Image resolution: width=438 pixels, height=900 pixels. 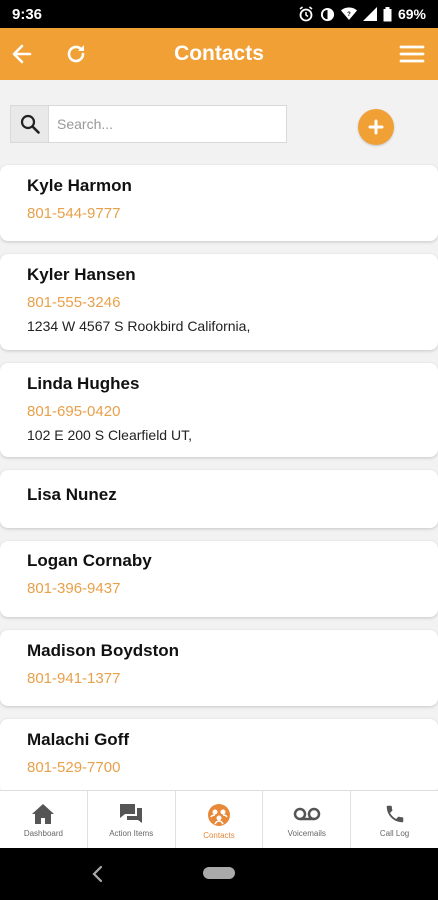 I want to click on contact-phone: 801-941-1377, so click(x=73, y=678).